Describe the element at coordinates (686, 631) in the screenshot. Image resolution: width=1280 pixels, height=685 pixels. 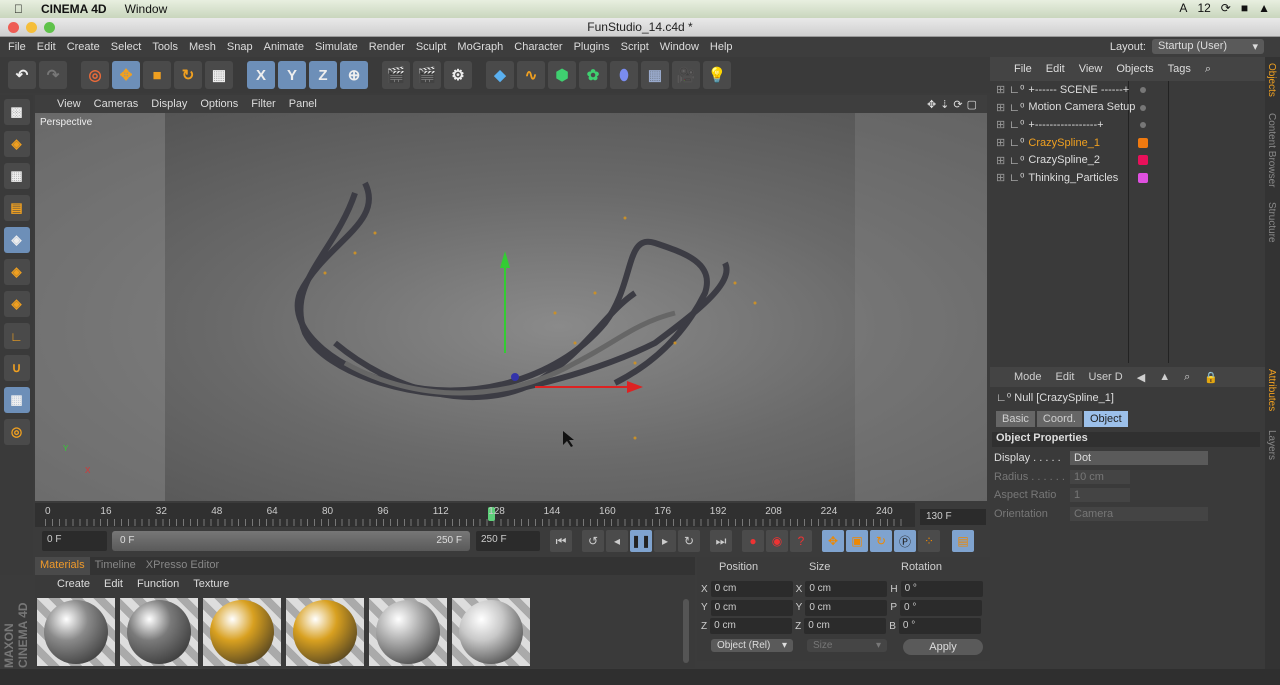
I see `material-scrollbar` at that location.